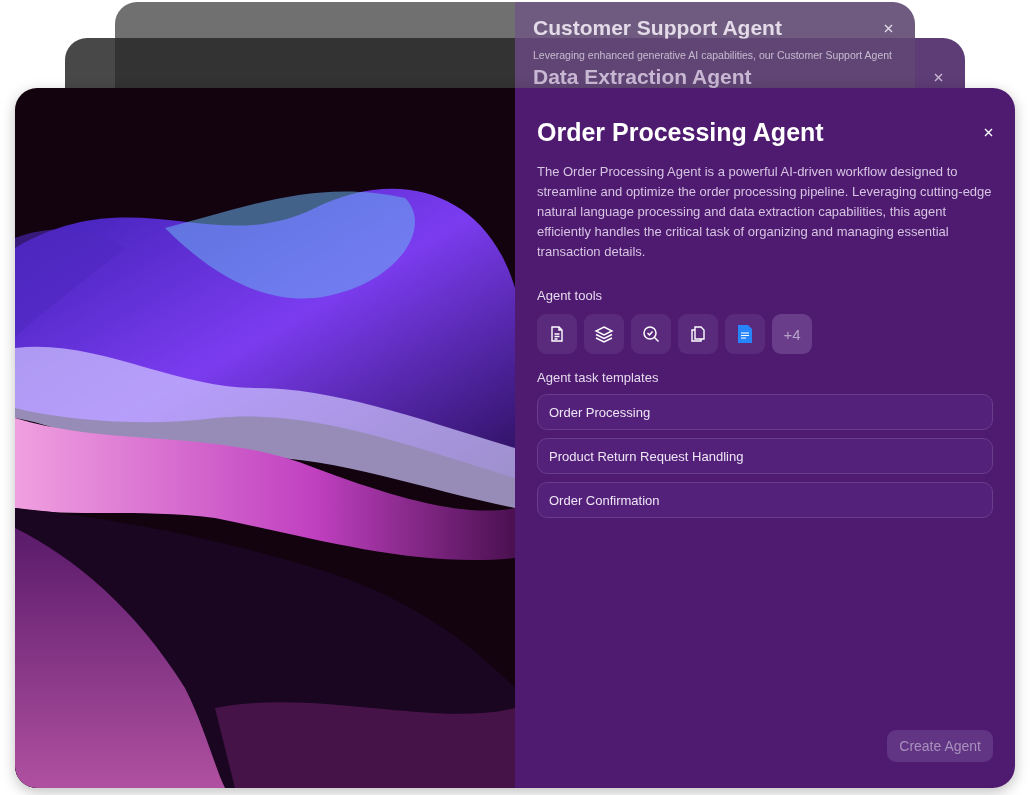 This screenshot has width=1030, height=795. Describe the element at coordinates (765, 412) in the screenshot. I see `template-item: Order Processing` at that location.